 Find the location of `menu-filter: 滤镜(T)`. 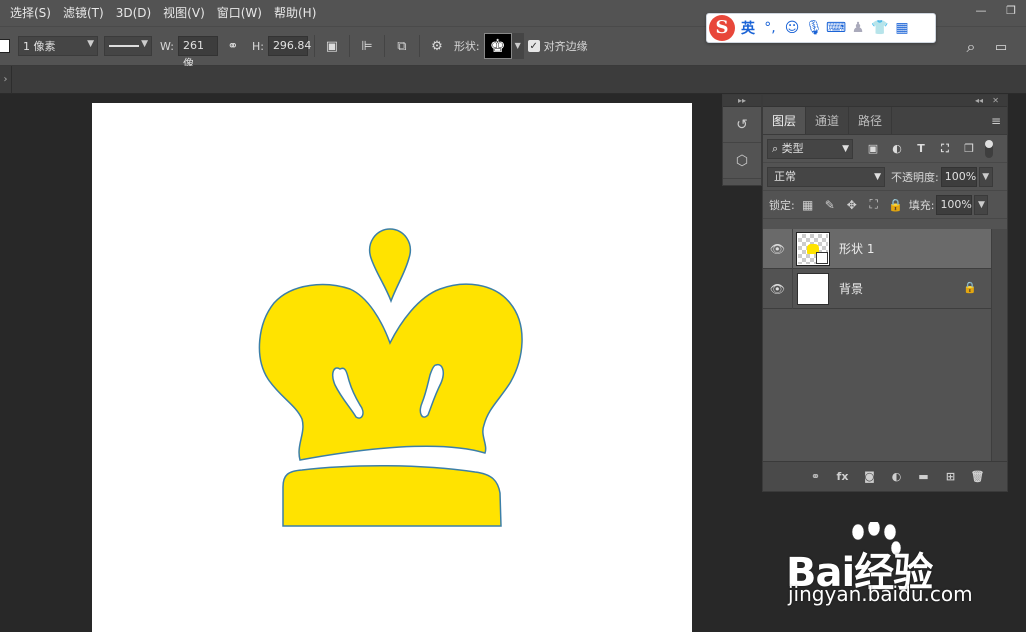

menu-filter: 滤镜(T) is located at coordinates (83, 13).